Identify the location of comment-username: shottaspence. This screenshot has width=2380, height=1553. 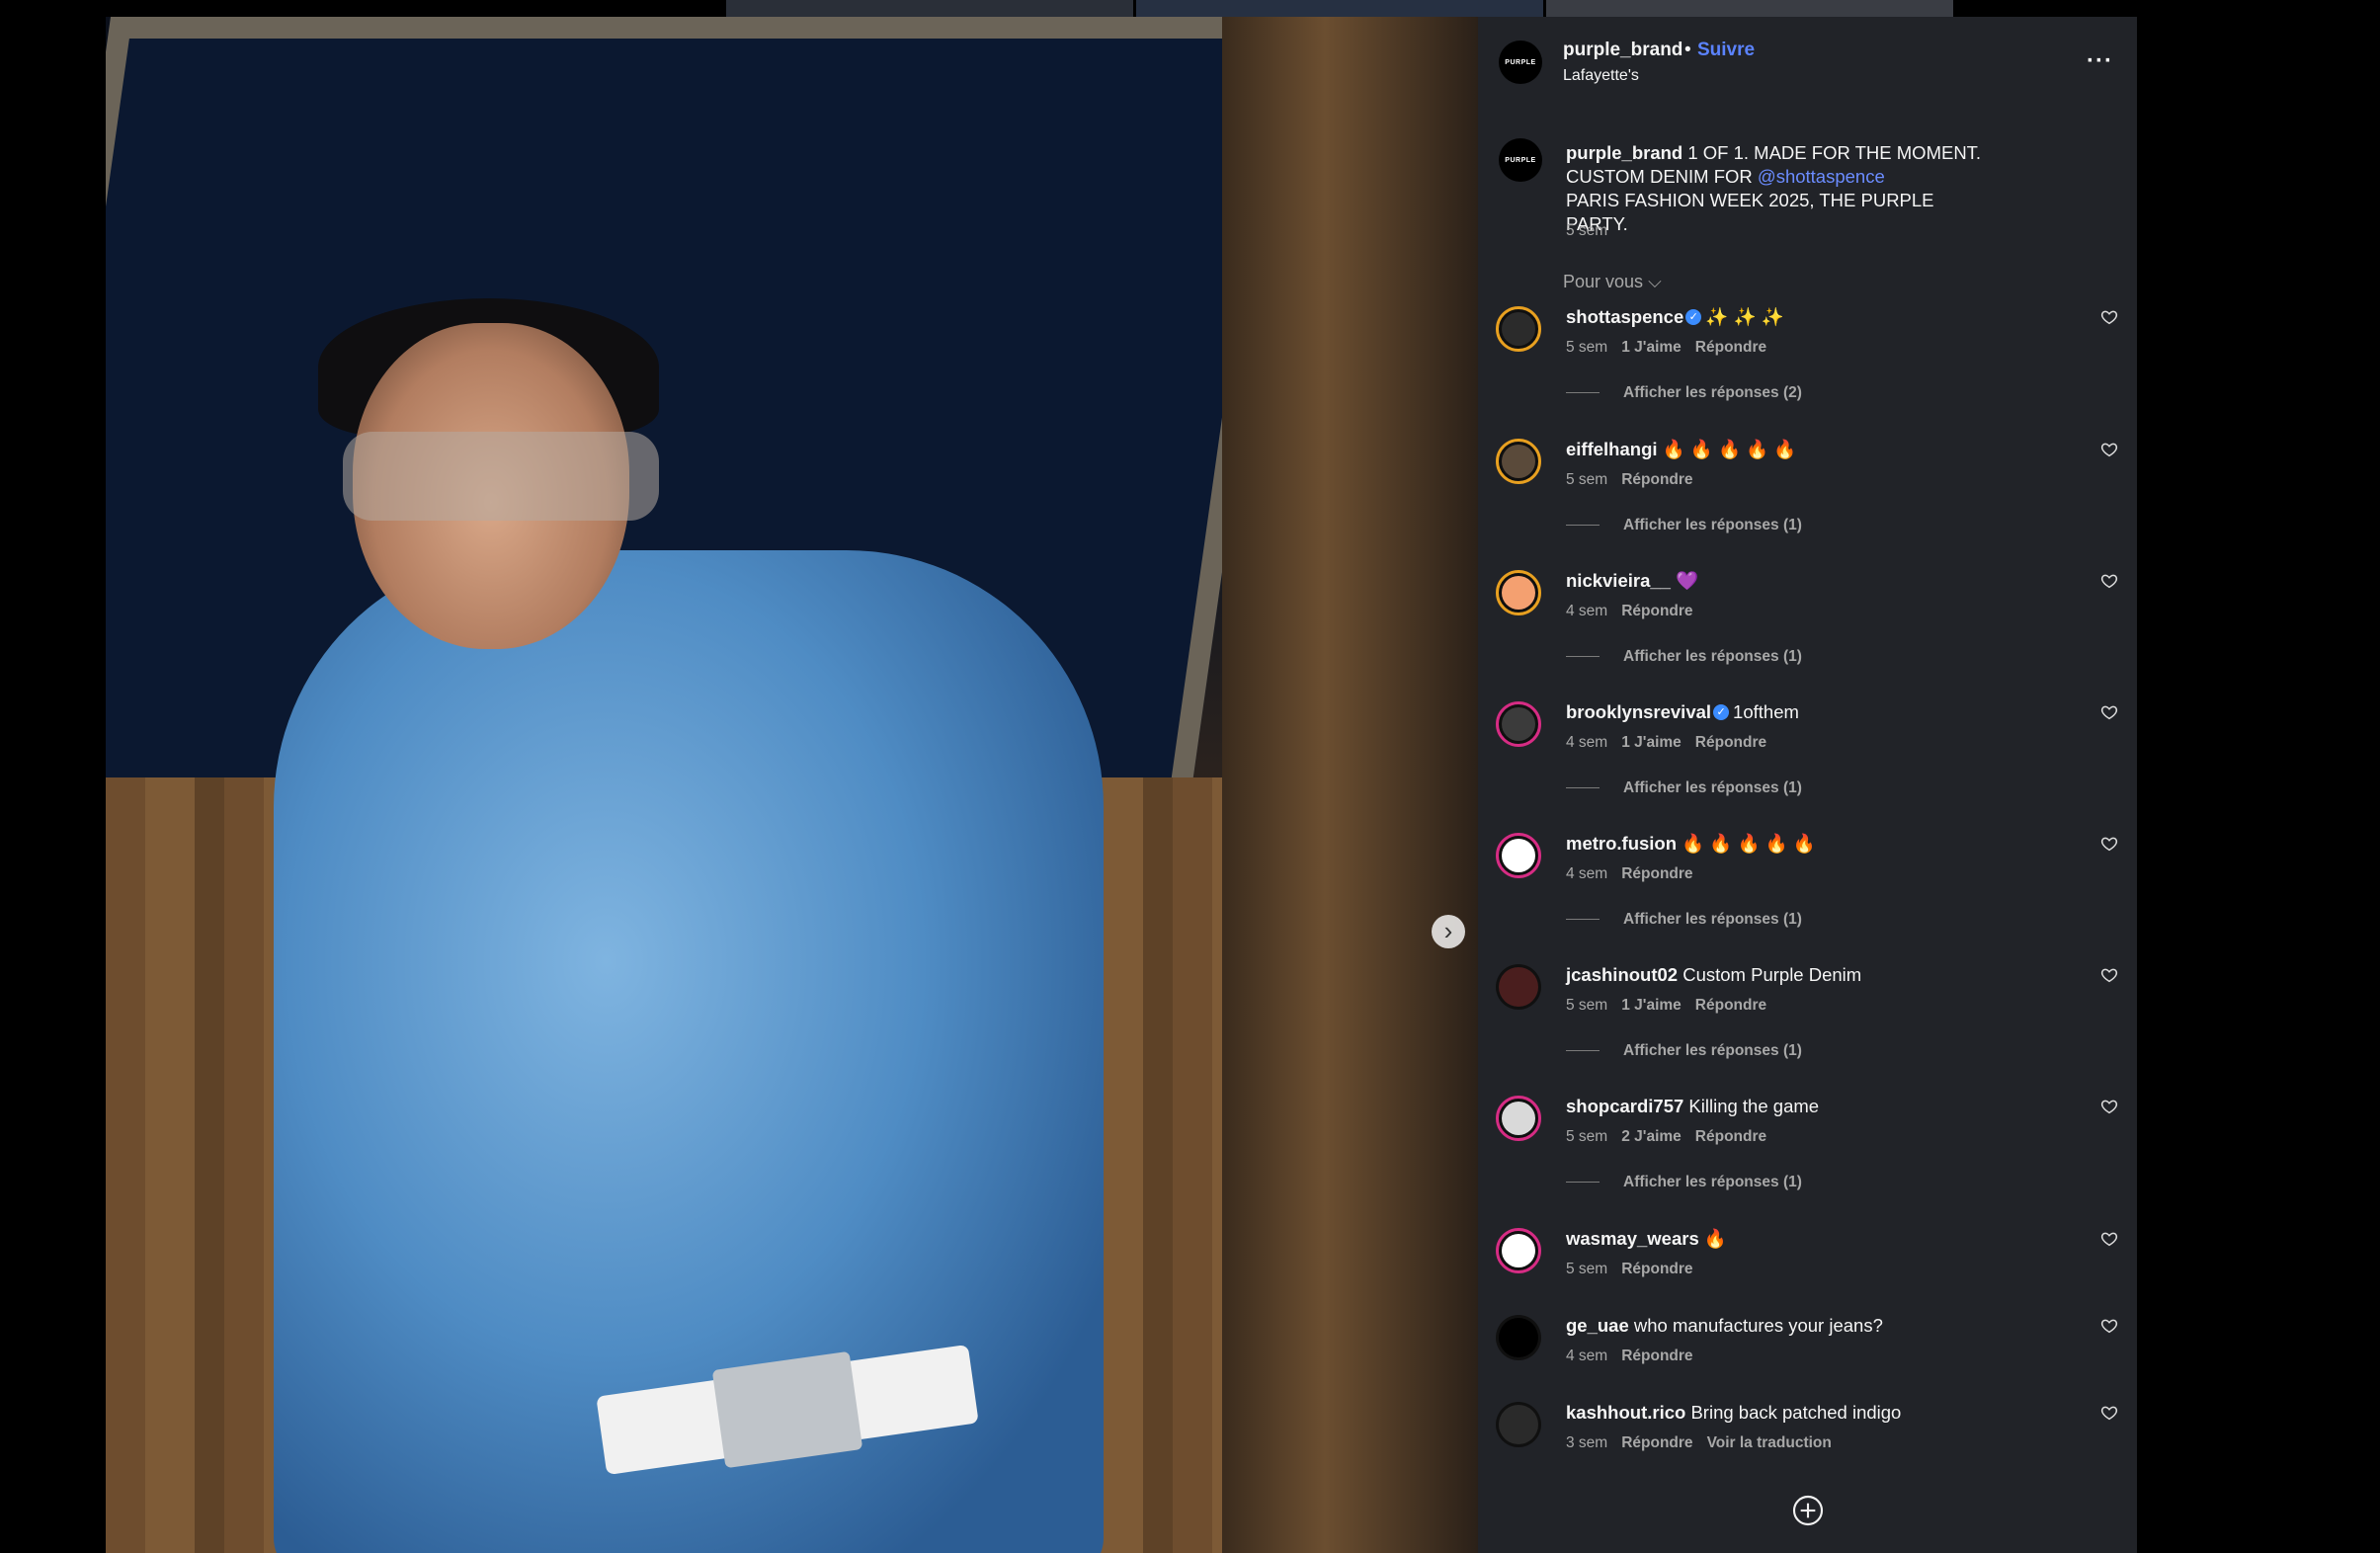
(1624, 316).